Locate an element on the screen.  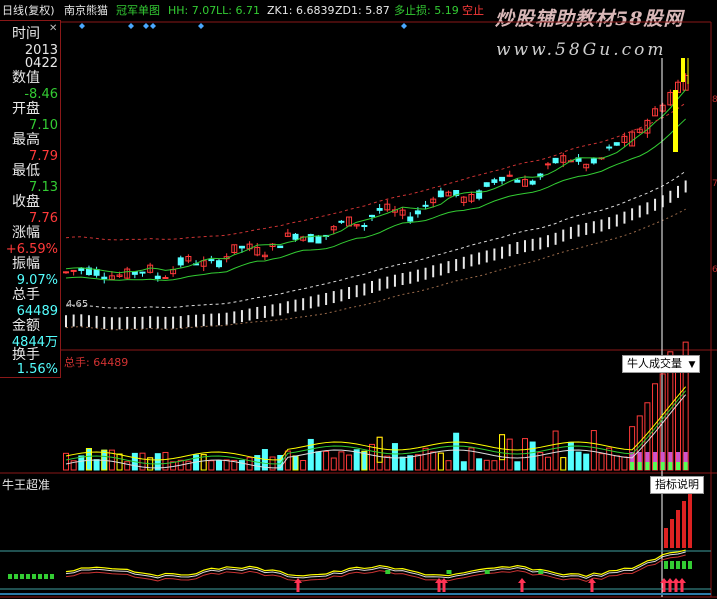
close-value: 7.76 is located at coordinates (43, 218).